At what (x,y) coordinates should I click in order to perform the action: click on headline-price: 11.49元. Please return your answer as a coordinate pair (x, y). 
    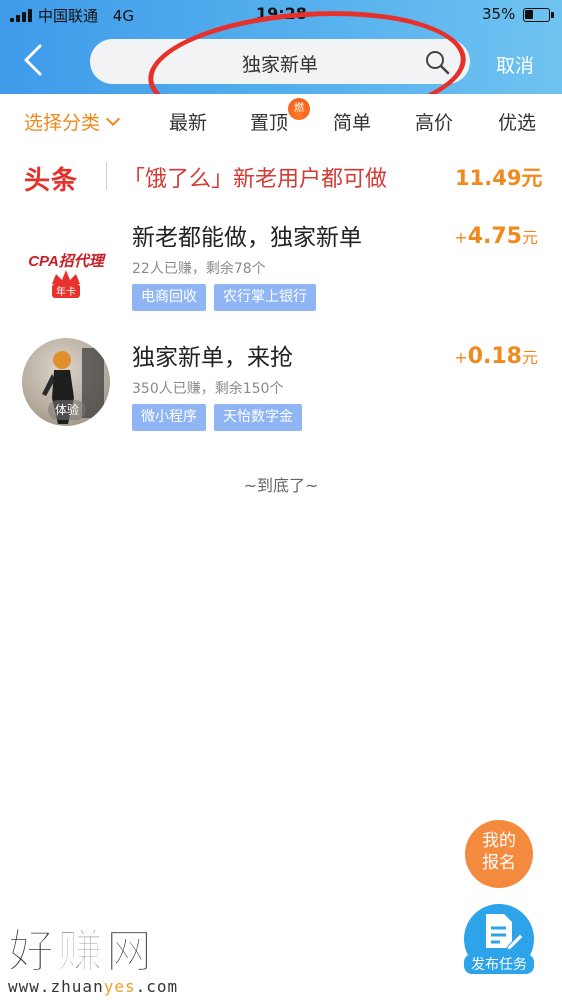
    Looking at the image, I should click on (499, 178).